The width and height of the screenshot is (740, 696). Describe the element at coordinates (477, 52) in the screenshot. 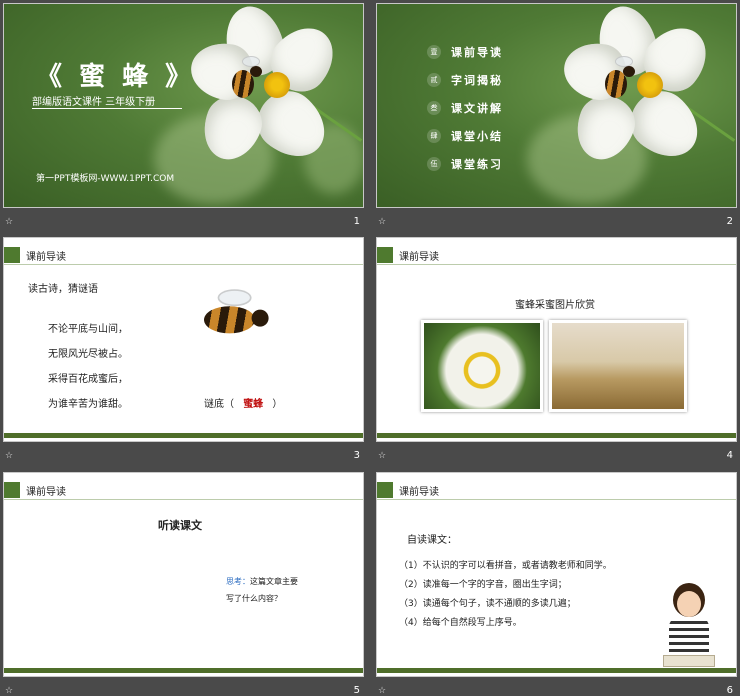

I see `toc-label: 课前导读` at that location.